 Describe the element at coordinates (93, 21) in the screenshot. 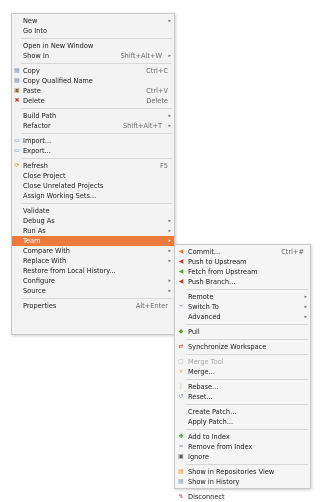

I see `menu-item-new: New ▸` at that location.